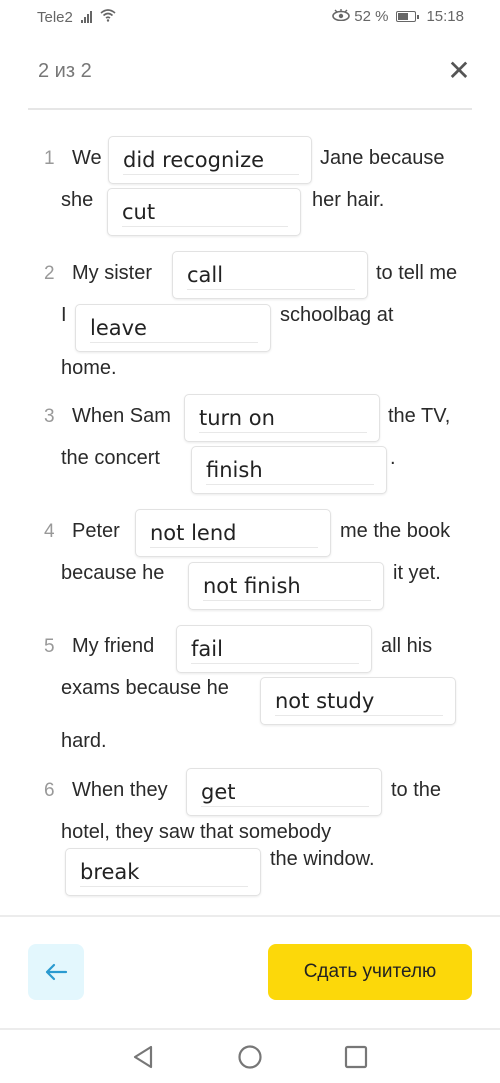 The height and width of the screenshot is (1083, 500). Describe the element at coordinates (348, 200) in the screenshot. I see `sentence-text: her hair.` at that location.